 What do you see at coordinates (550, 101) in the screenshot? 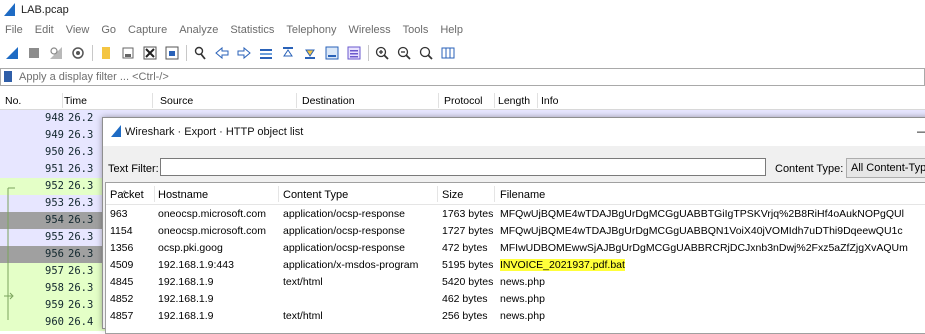
I see `column-header-info: Info` at bounding box center [550, 101].